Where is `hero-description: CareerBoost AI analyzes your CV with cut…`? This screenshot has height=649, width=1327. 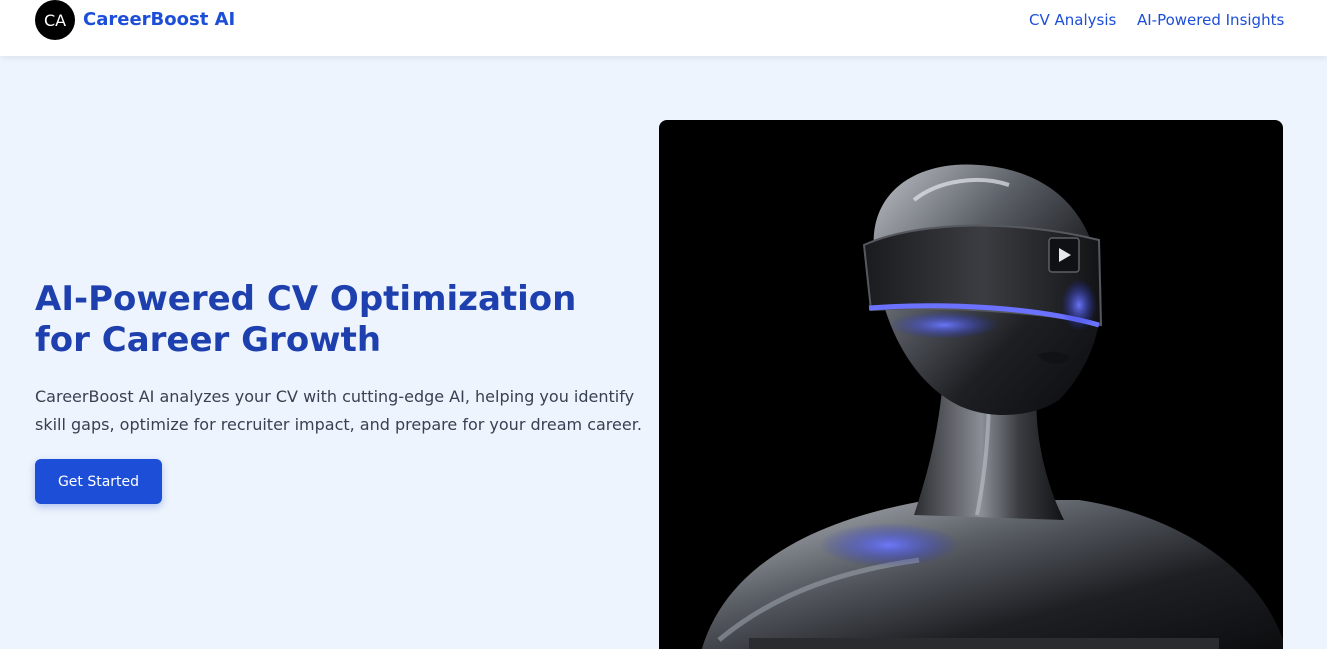 hero-description: CareerBoost AI analyzes your CV with cut… is located at coordinates (338, 410).